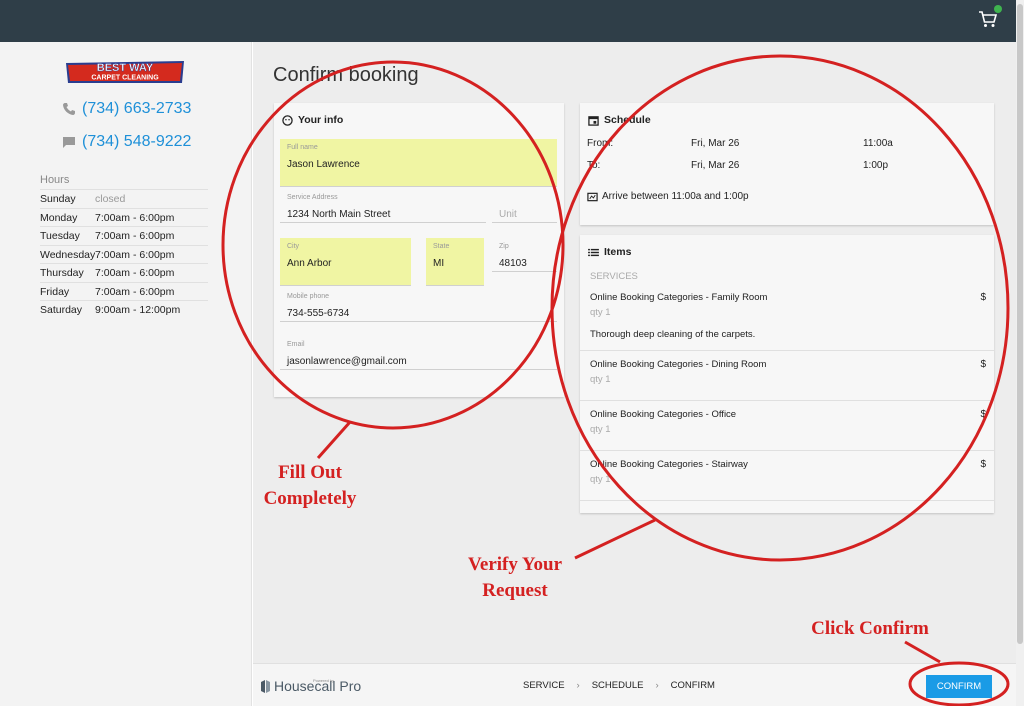  Describe the element at coordinates (296, 344) in the screenshot. I see `email-label: Email` at that location.